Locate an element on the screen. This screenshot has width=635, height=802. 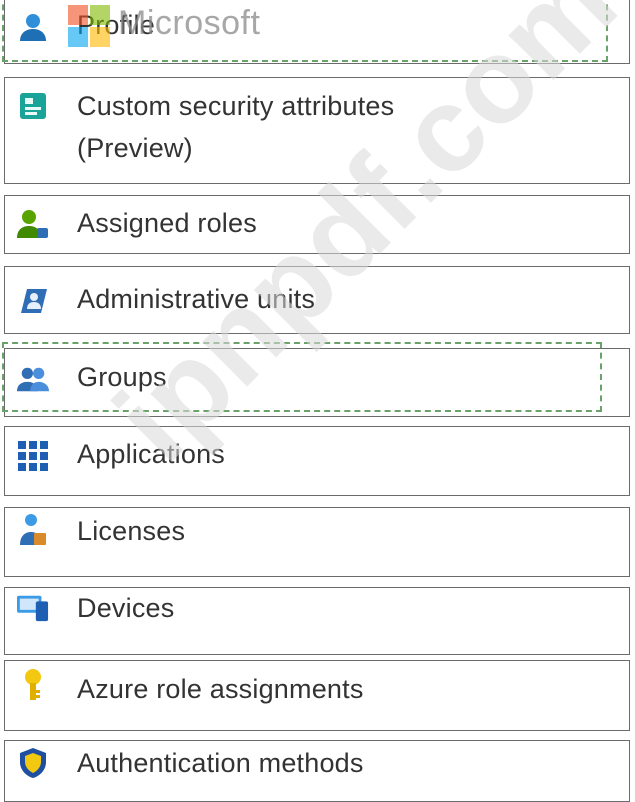
menu-item-assigned-roles: Assigned roles is located at coordinates (317, 224).